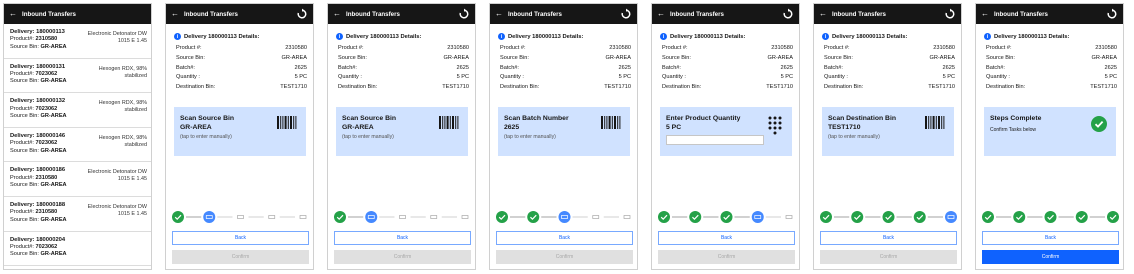 The width and height of the screenshot is (1134, 274). I want to click on task-card: Enter Product Quantity 5 PC, so click(726, 131).